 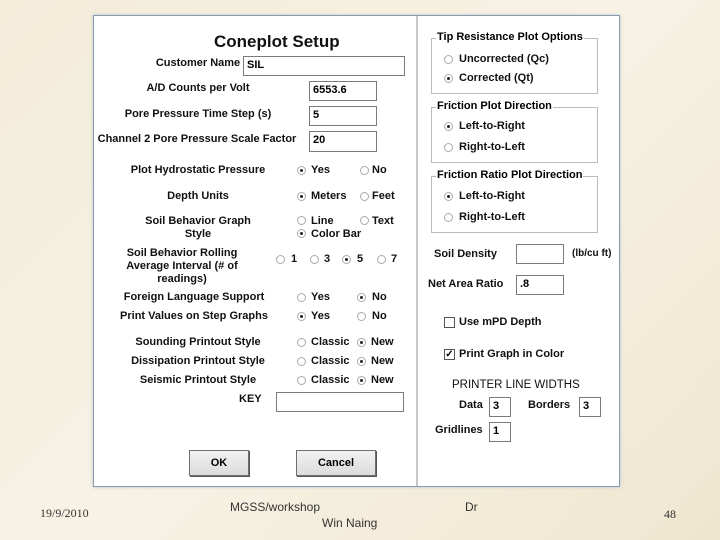 I want to click on footer-name: Win Naing, so click(x=350, y=523).